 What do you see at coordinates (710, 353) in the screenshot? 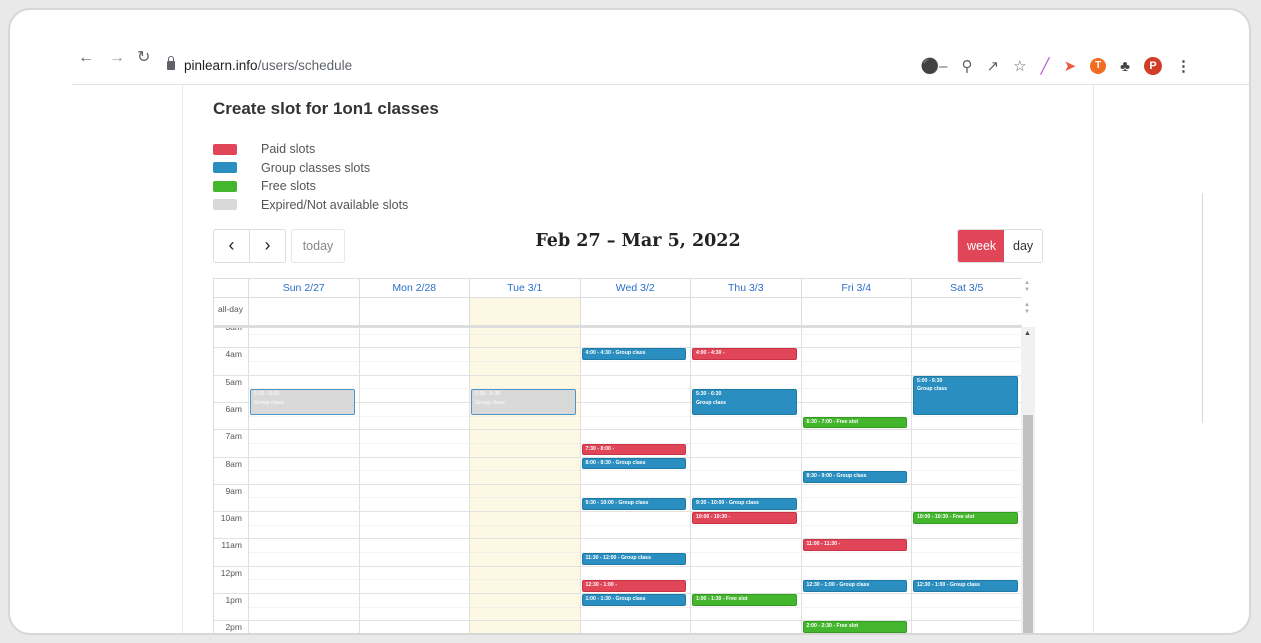
I see `slot-time: 4:00 - 4:30 -` at bounding box center [710, 353].